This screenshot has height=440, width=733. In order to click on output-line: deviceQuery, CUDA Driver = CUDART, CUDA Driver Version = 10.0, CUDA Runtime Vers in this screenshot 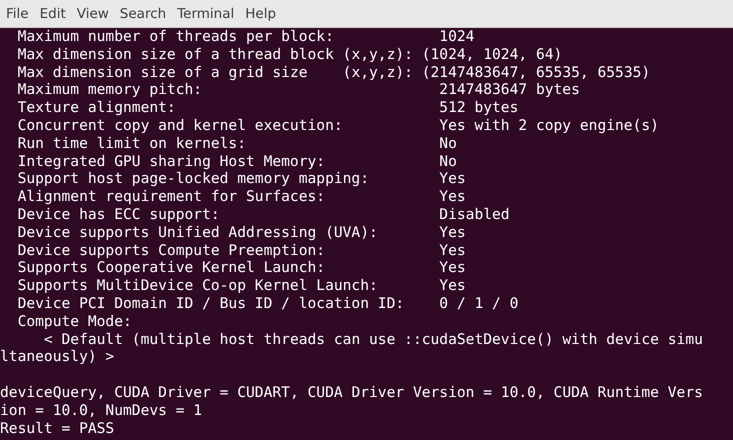, I will do `click(352, 393)`.